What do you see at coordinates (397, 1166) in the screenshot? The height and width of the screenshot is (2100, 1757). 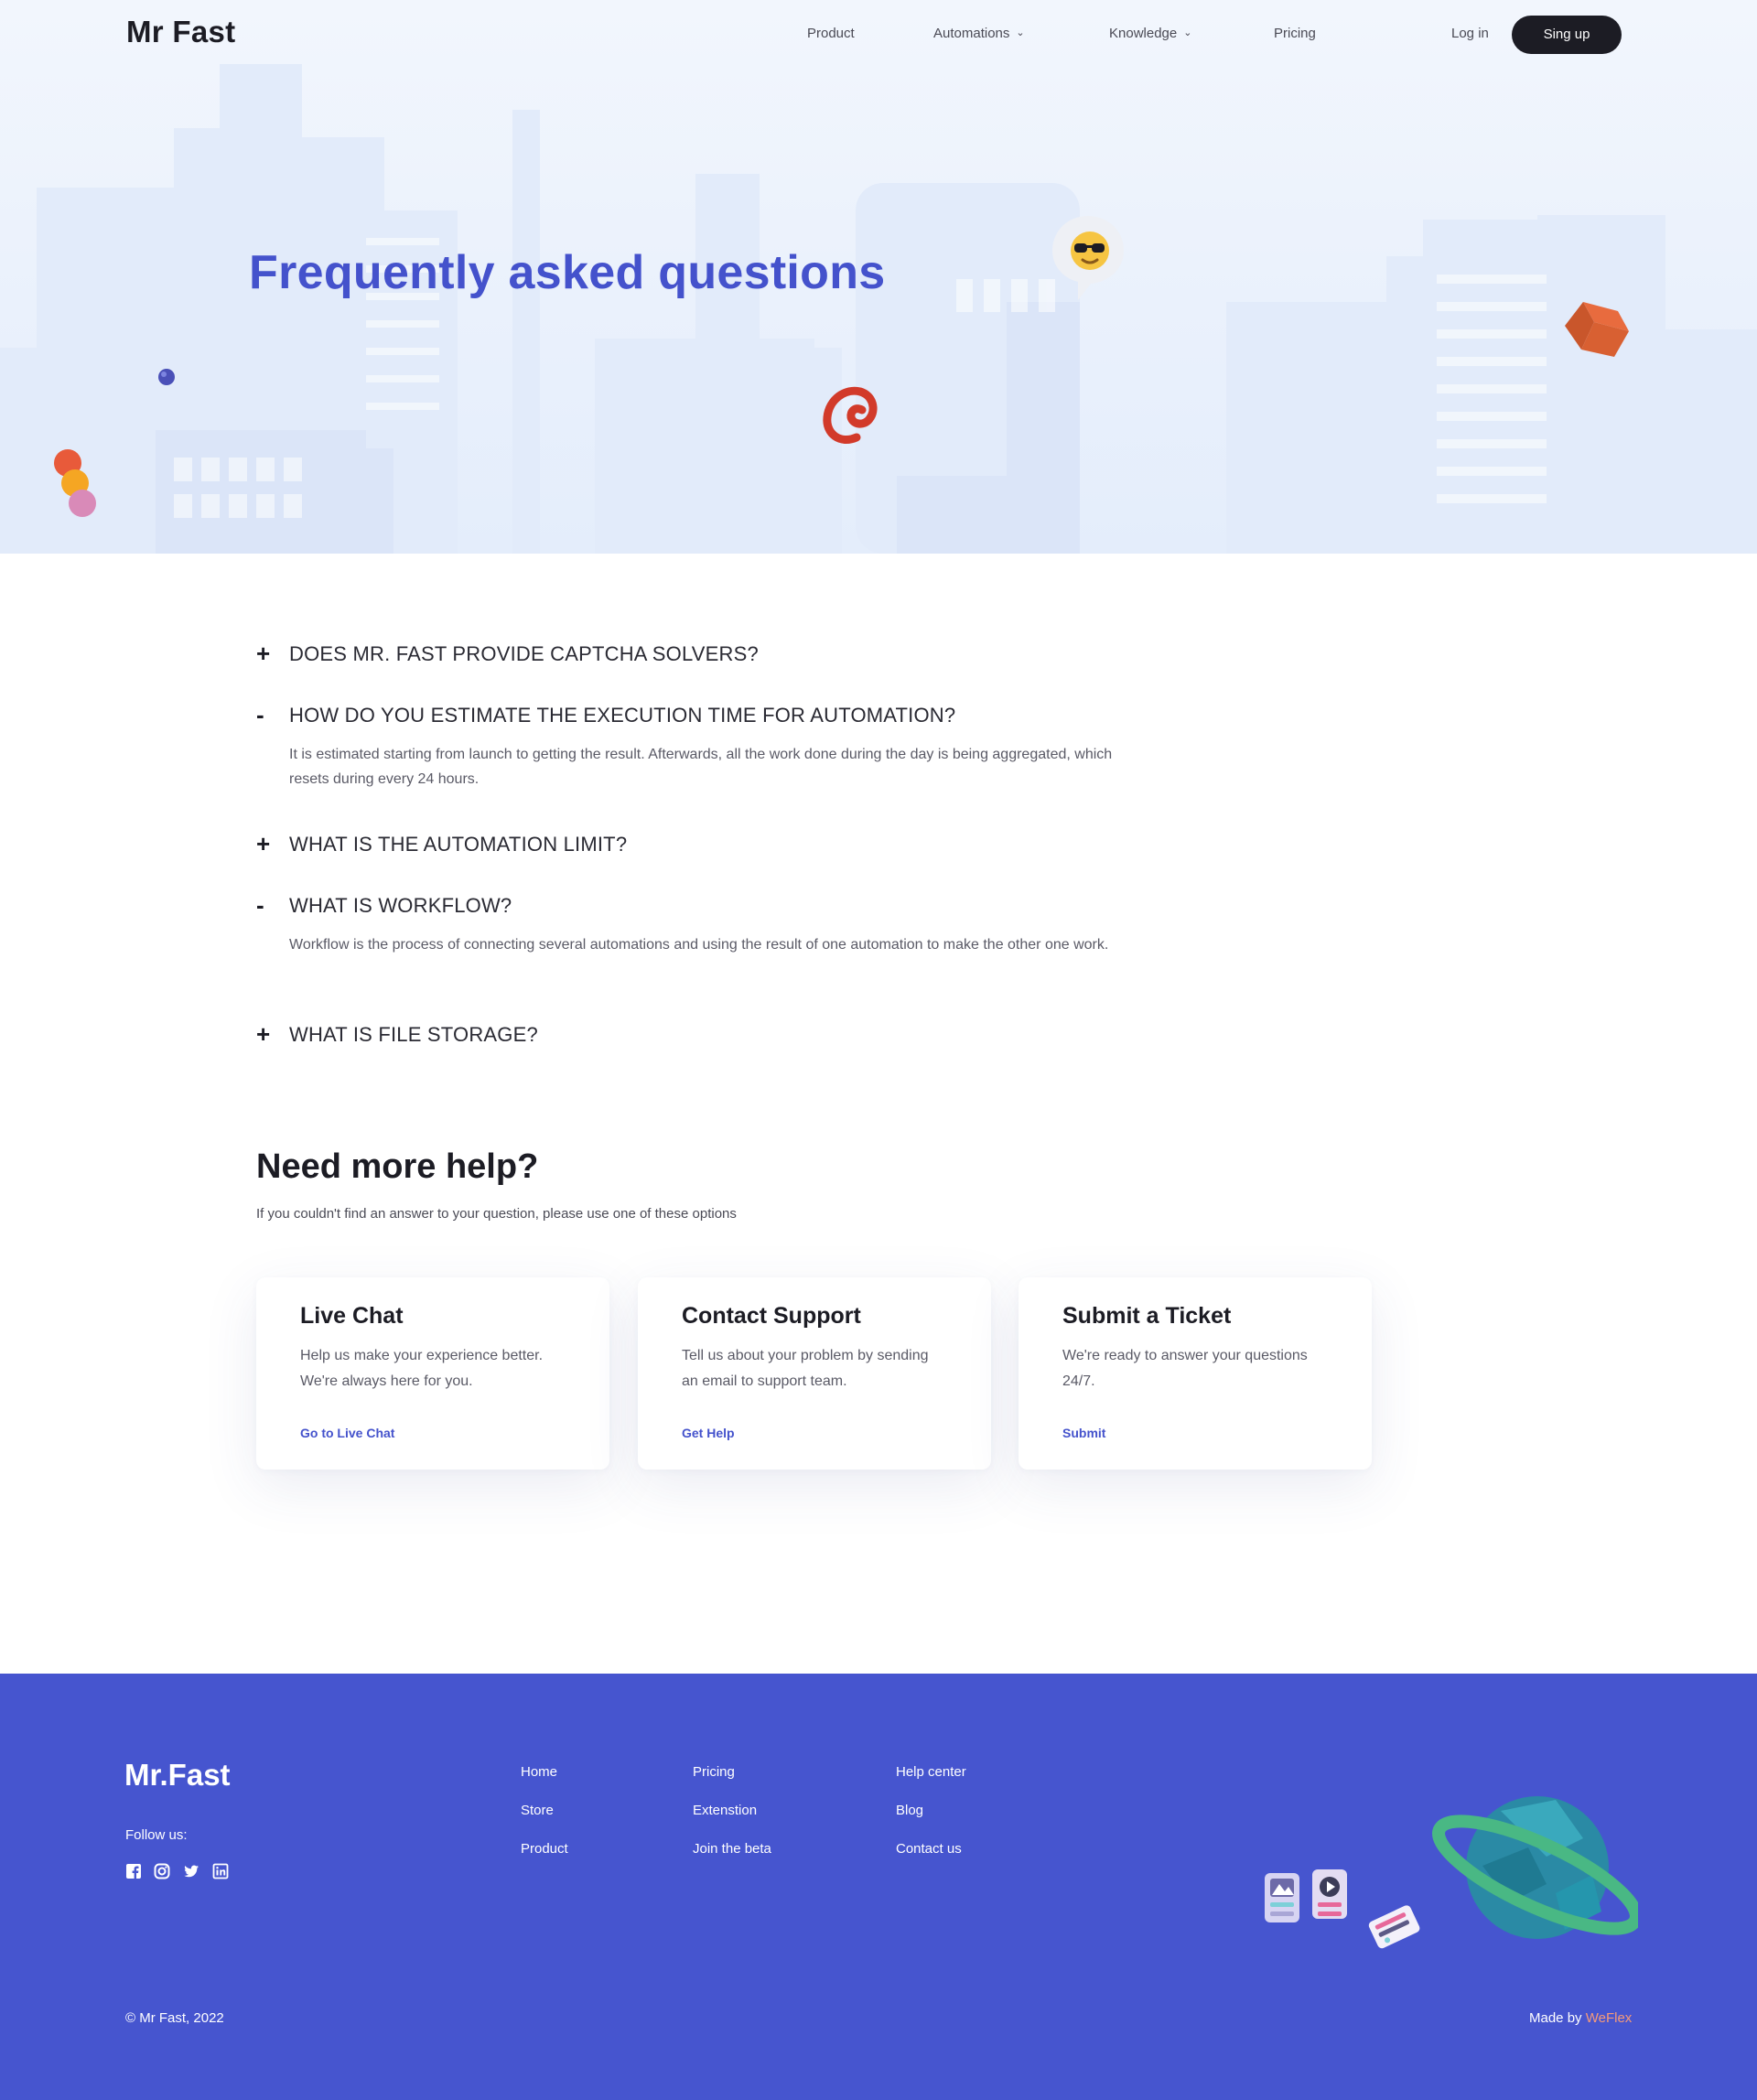 I see `help-title: Need more help?` at bounding box center [397, 1166].